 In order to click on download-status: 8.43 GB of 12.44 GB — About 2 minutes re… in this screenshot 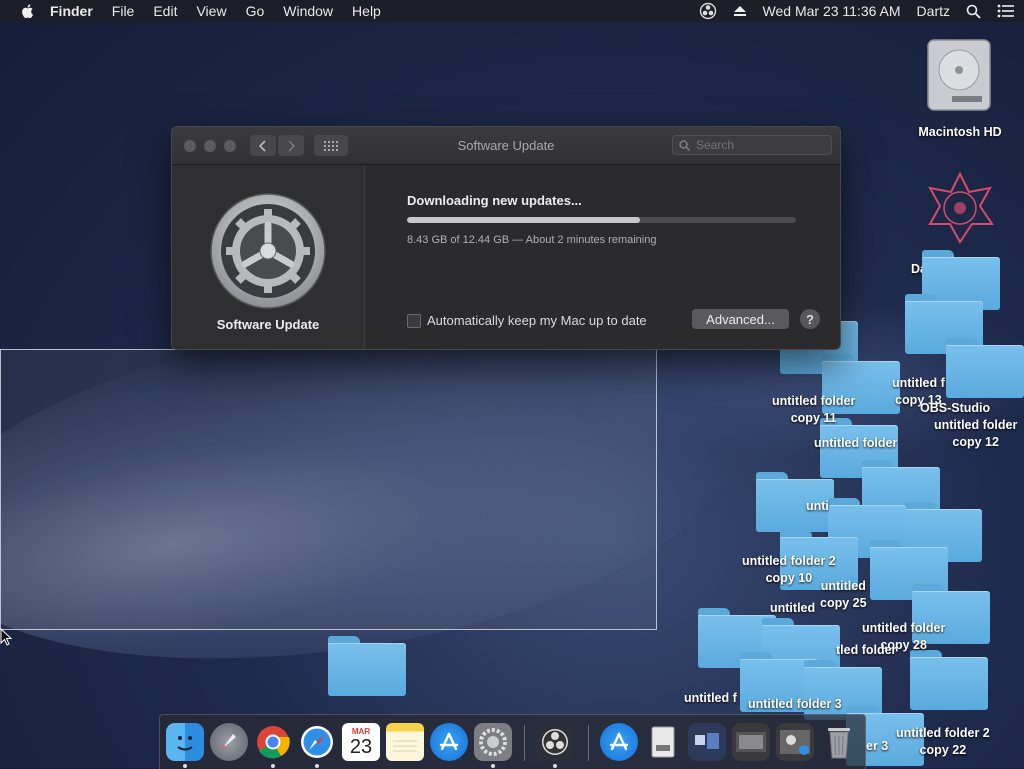, I will do `click(532, 240)`.